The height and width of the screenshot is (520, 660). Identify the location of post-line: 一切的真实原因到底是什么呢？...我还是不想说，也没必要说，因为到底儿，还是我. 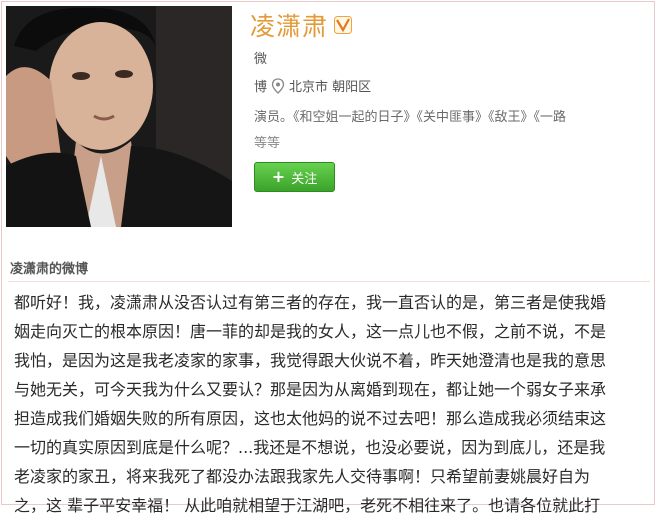
(310, 447).